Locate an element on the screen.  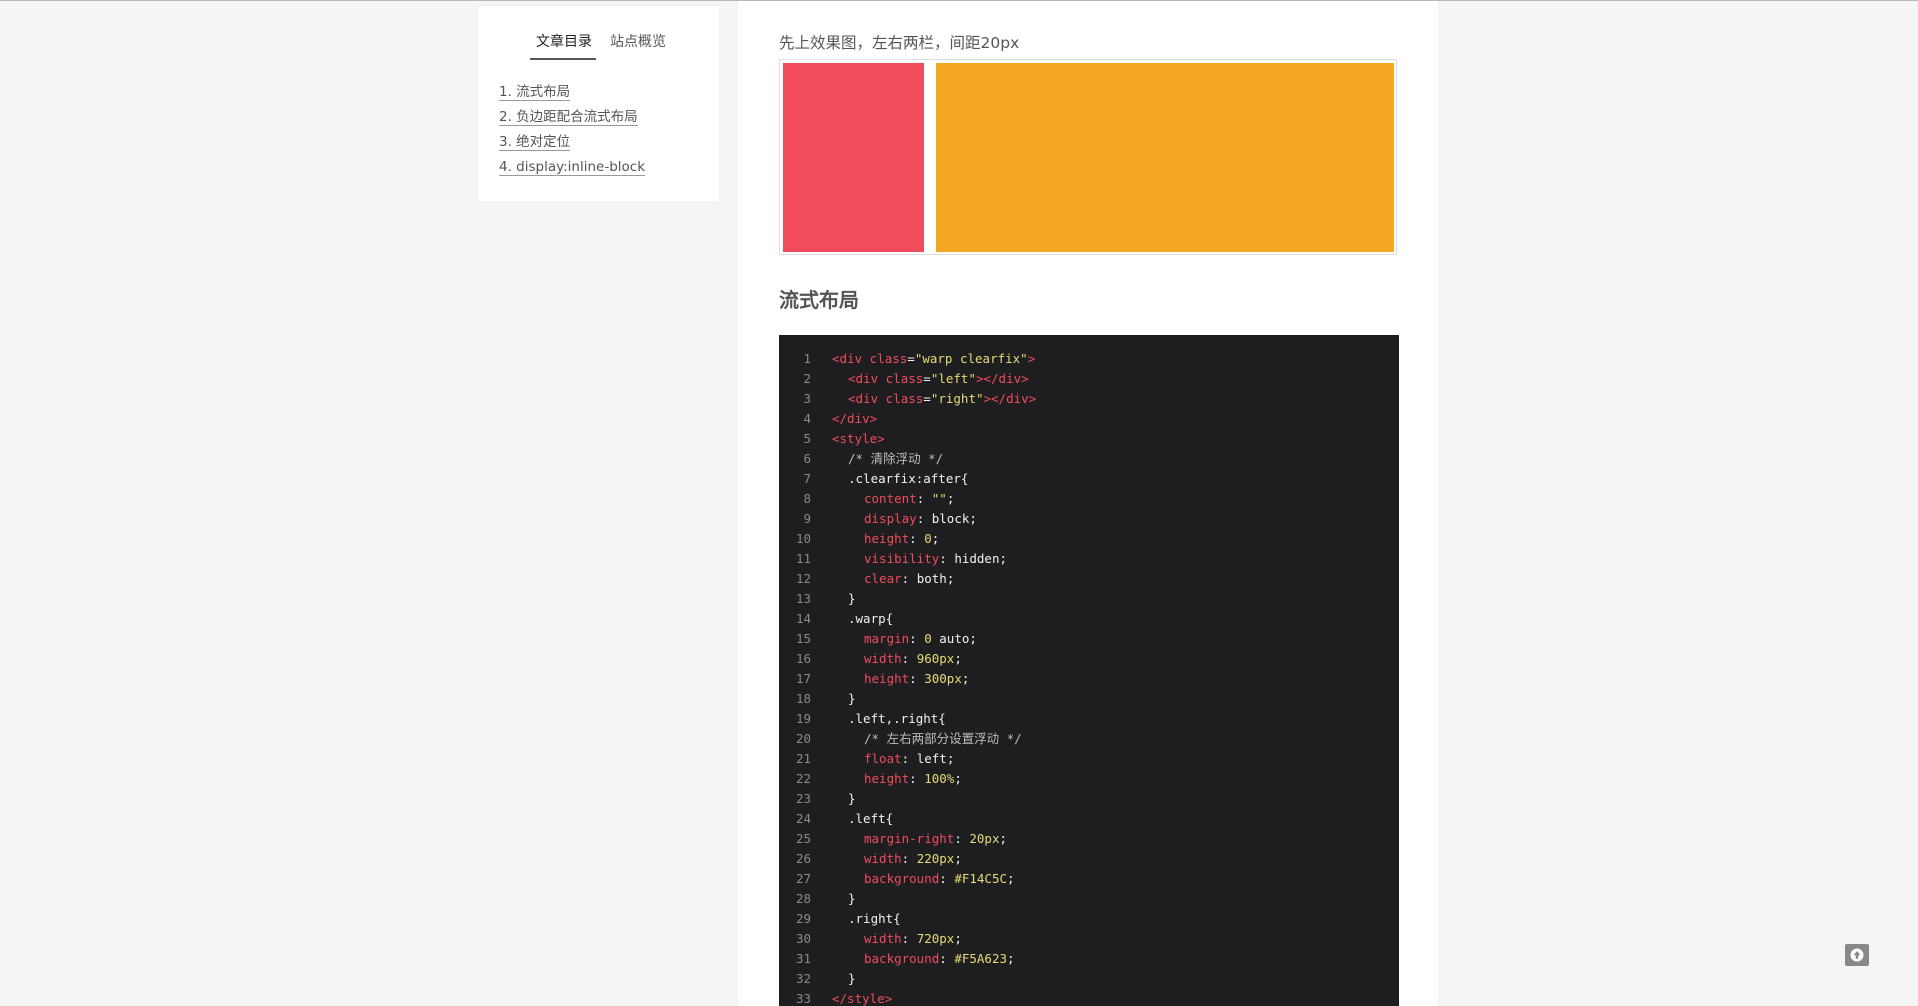
code-token: 720px is located at coordinates (935, 938).